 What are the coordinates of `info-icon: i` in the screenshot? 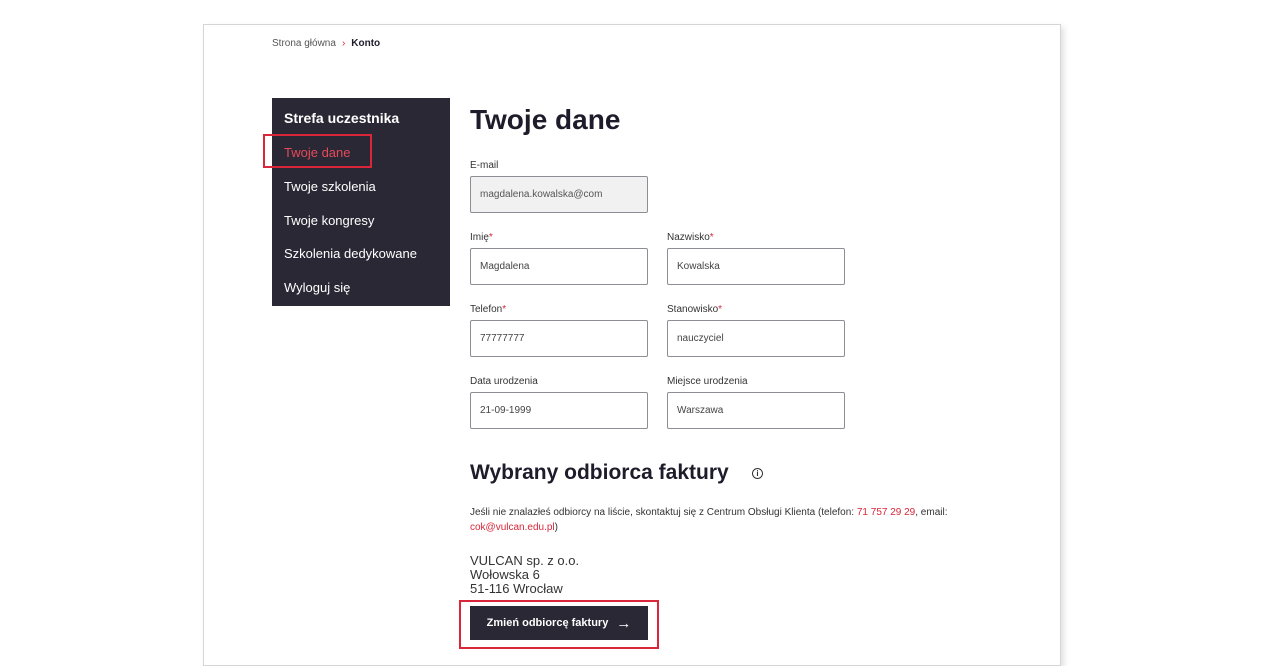 It's located at (757, 473).